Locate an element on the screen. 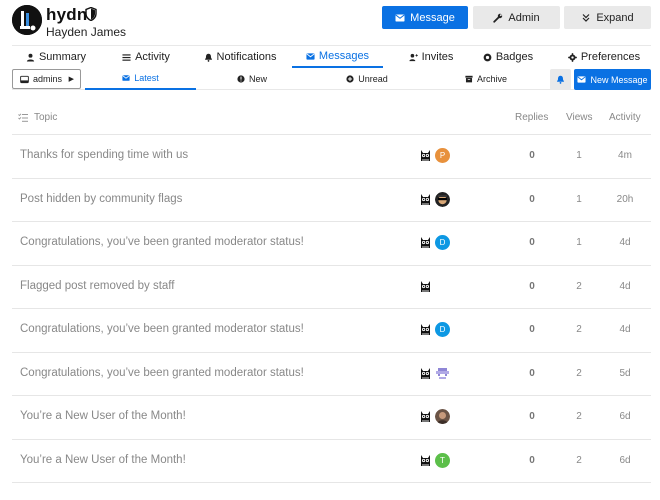 The image size is (660, 500). tab-activity: Activity is located at coordinates (146, 57).